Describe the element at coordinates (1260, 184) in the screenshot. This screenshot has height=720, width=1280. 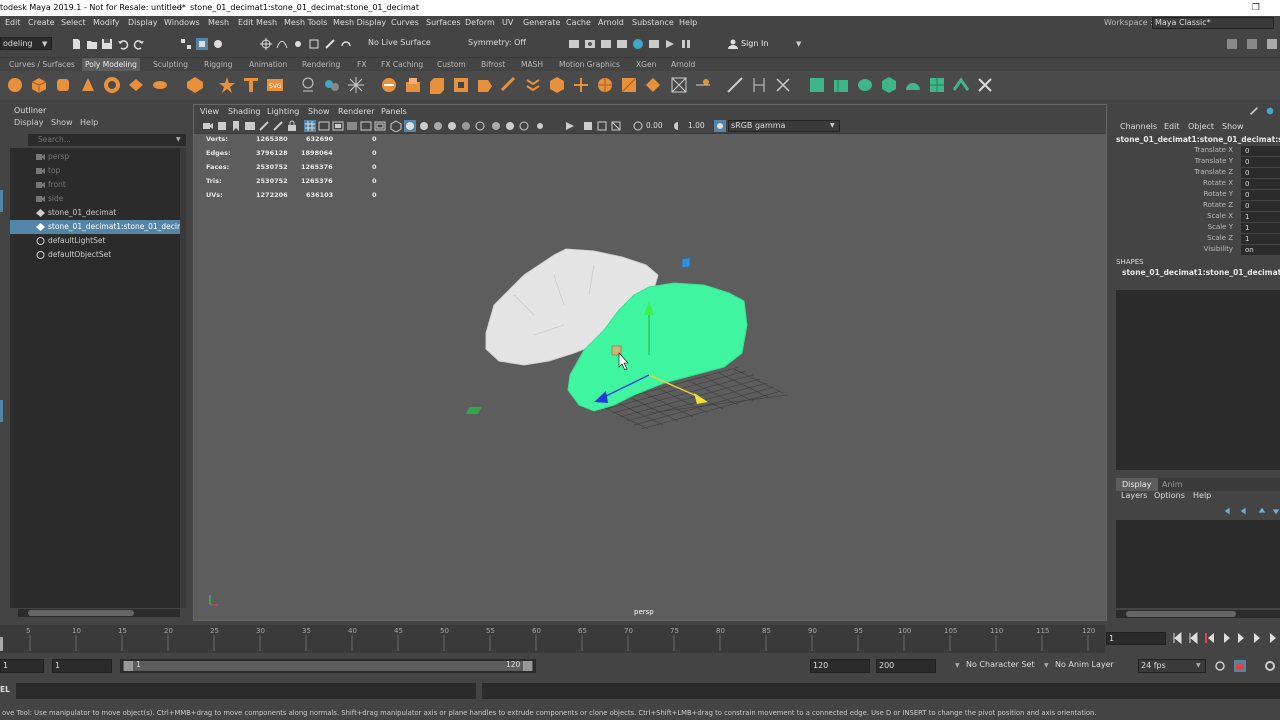
I see `channel-rotate-x-value: 0` at that location.